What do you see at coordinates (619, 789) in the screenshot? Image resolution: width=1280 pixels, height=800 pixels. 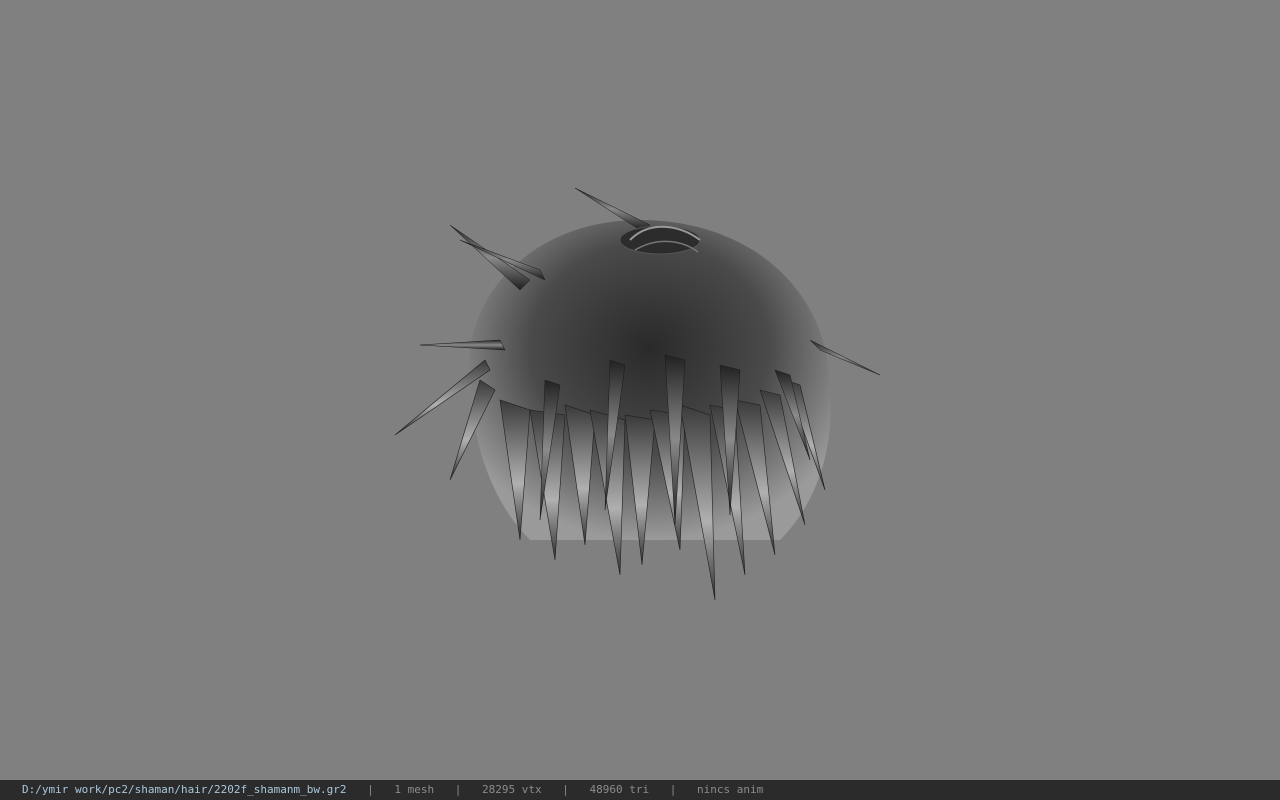 I see `triangle-count-label: 48960 tri` at bounding box center [619, 789].